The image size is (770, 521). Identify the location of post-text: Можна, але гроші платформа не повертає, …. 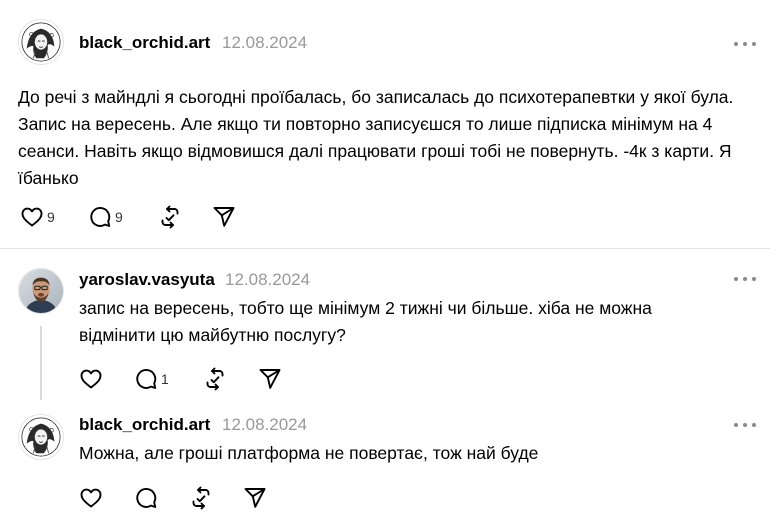
(309, 453).